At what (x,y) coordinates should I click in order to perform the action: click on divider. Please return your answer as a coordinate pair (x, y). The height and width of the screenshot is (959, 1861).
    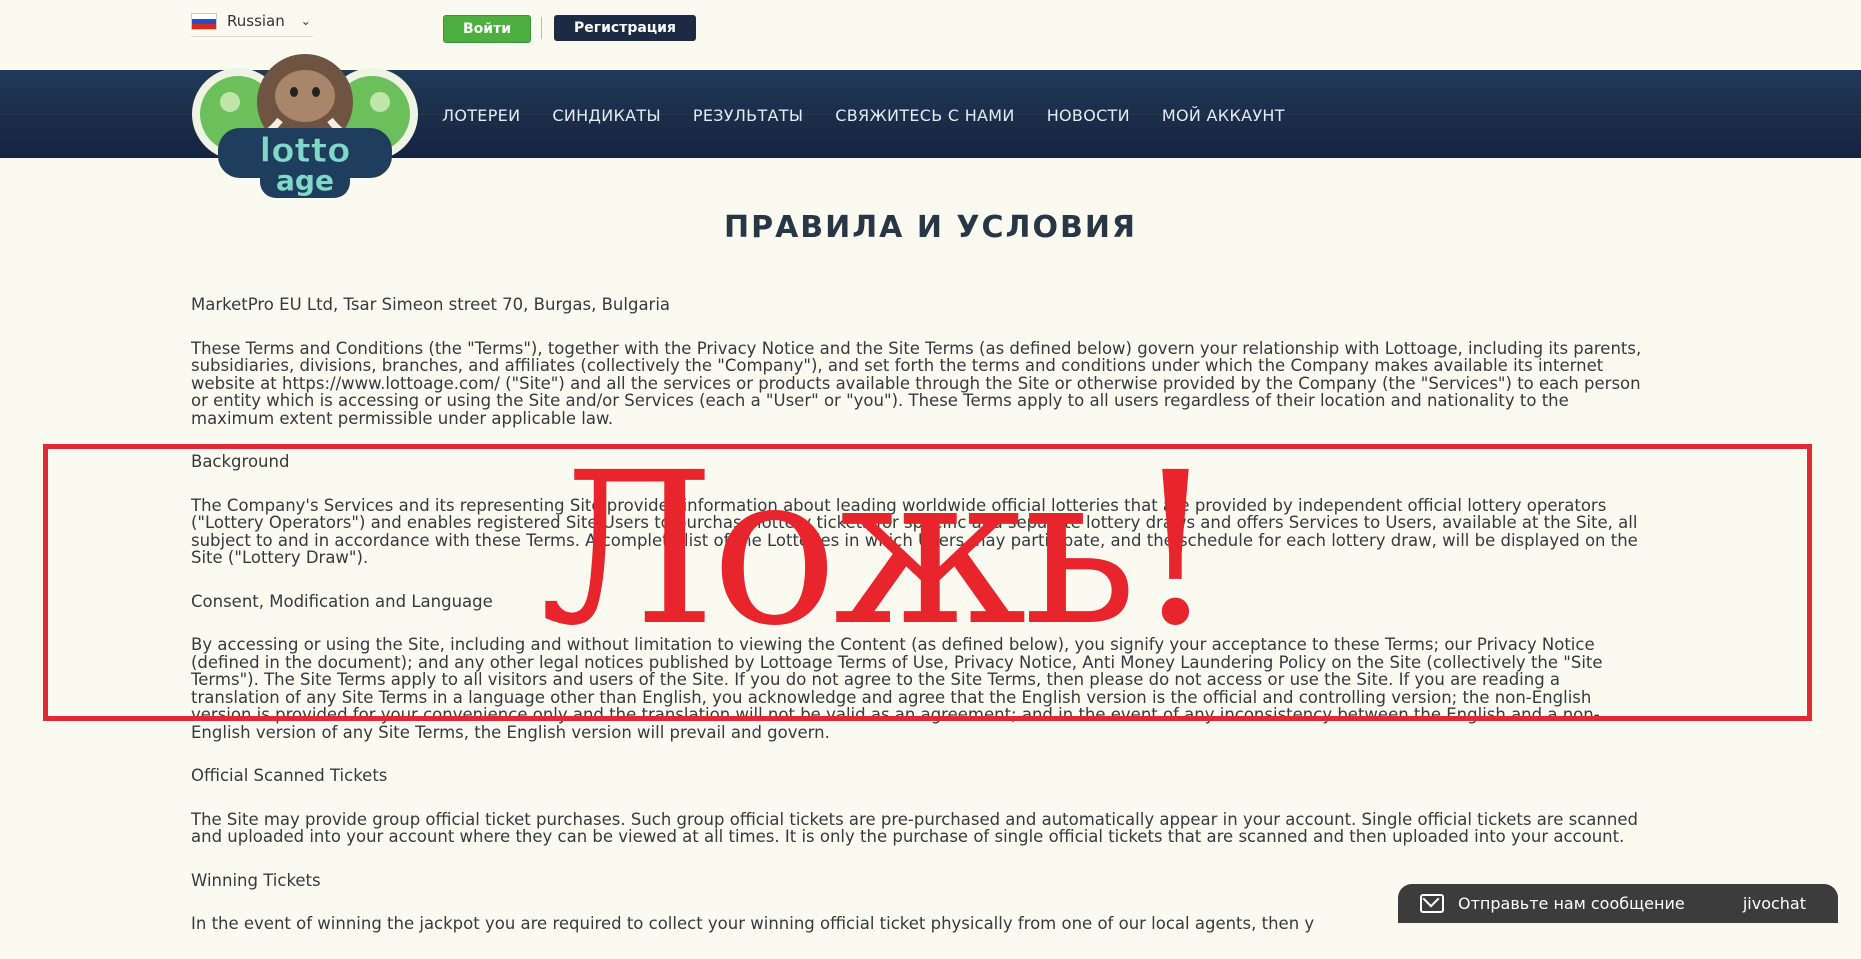
    Looking at the image, I should click on (541, 28).